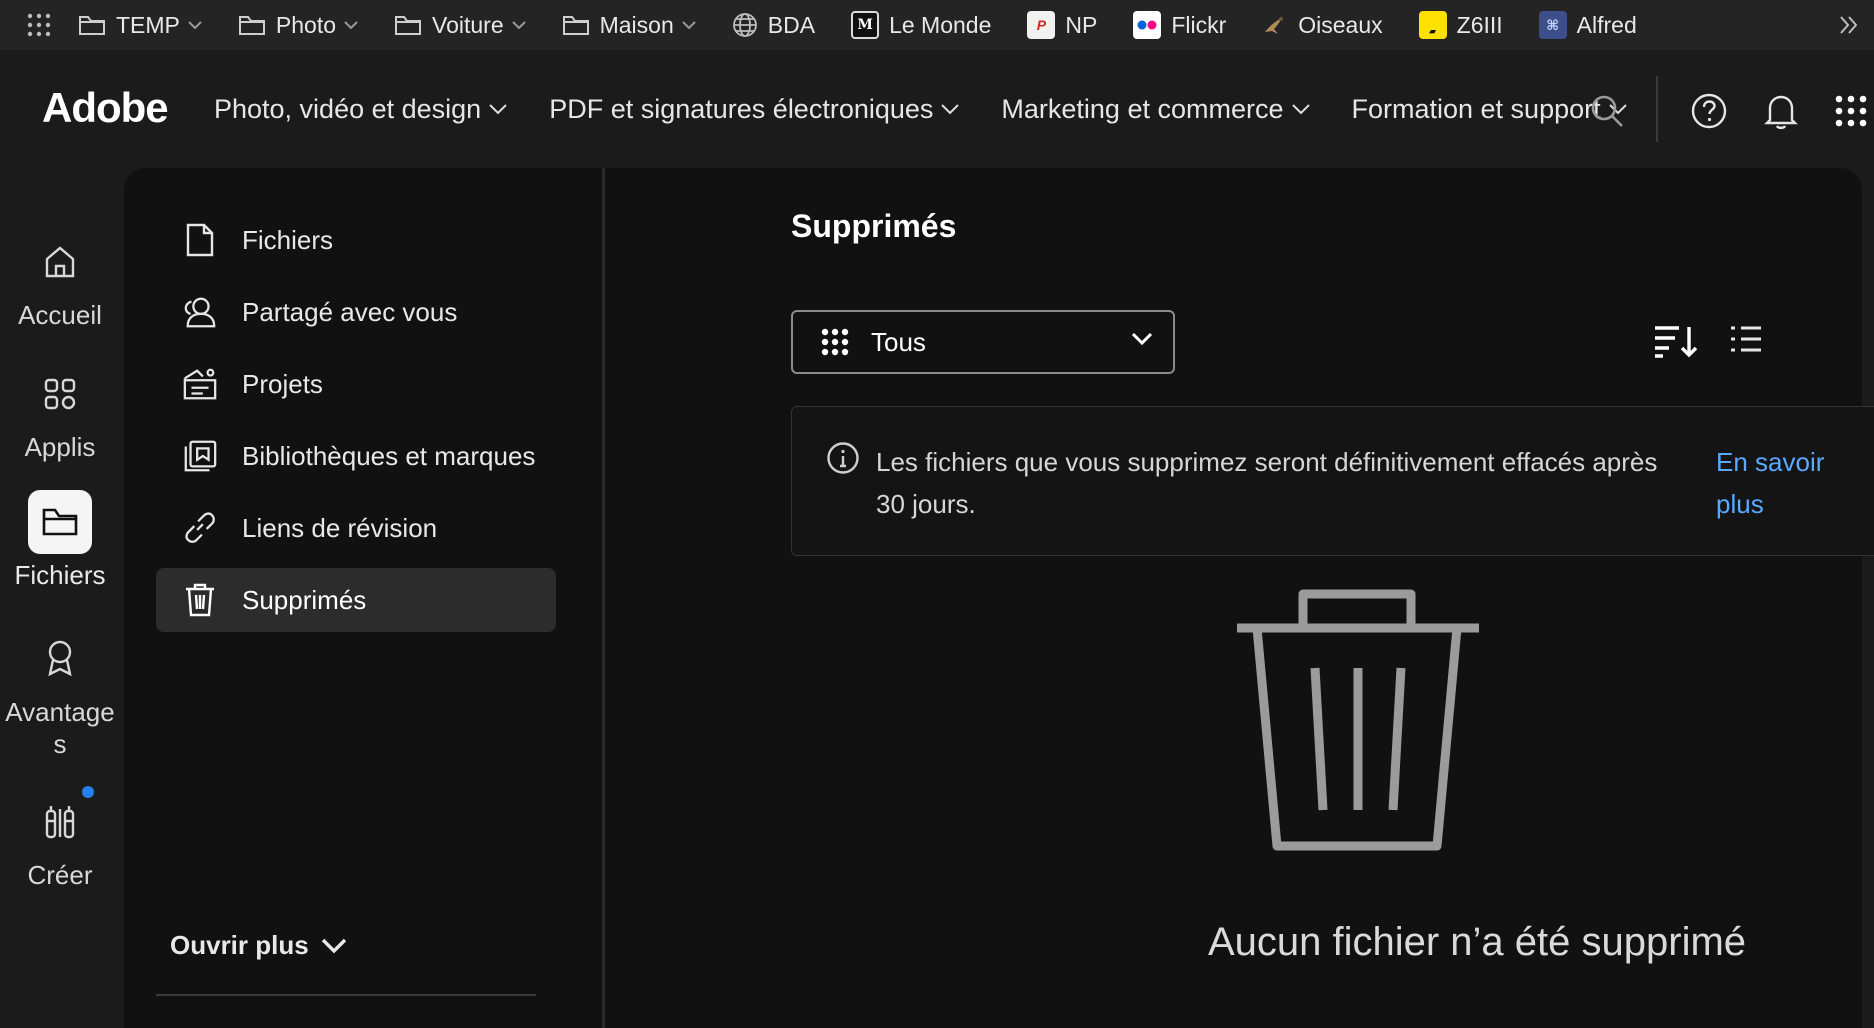 This screenshot has width=1874, height=1028. Describe the element at coordinates (1709, 111) in the screenshot. I see `help-icon` at that location.